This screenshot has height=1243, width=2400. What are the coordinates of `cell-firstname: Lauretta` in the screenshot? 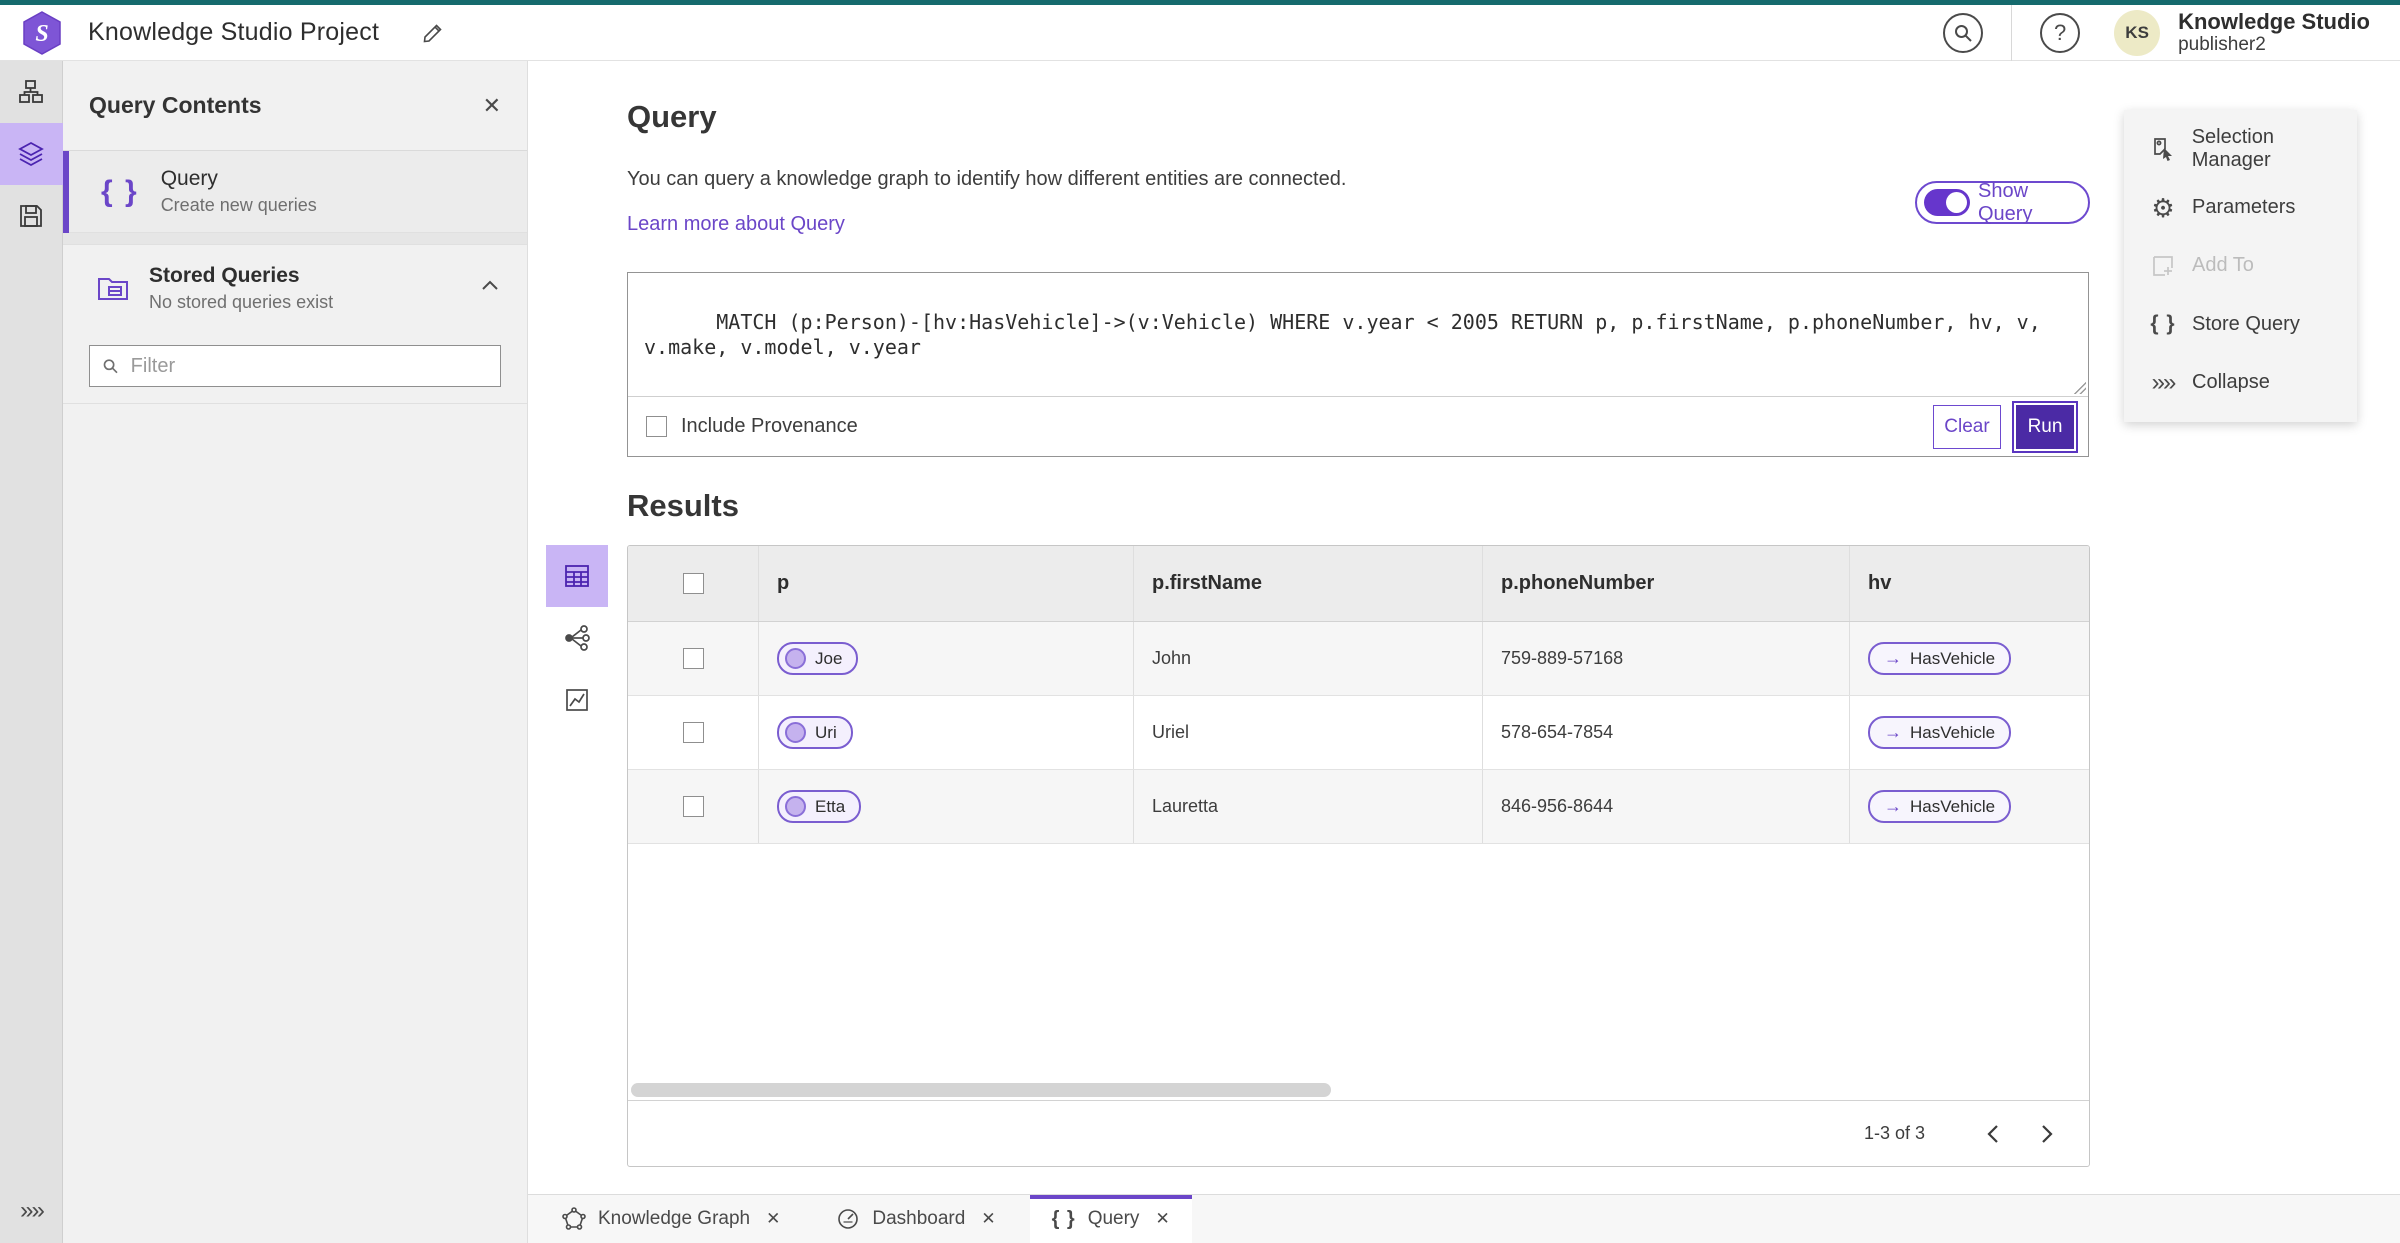 It's located at (1185, 806).